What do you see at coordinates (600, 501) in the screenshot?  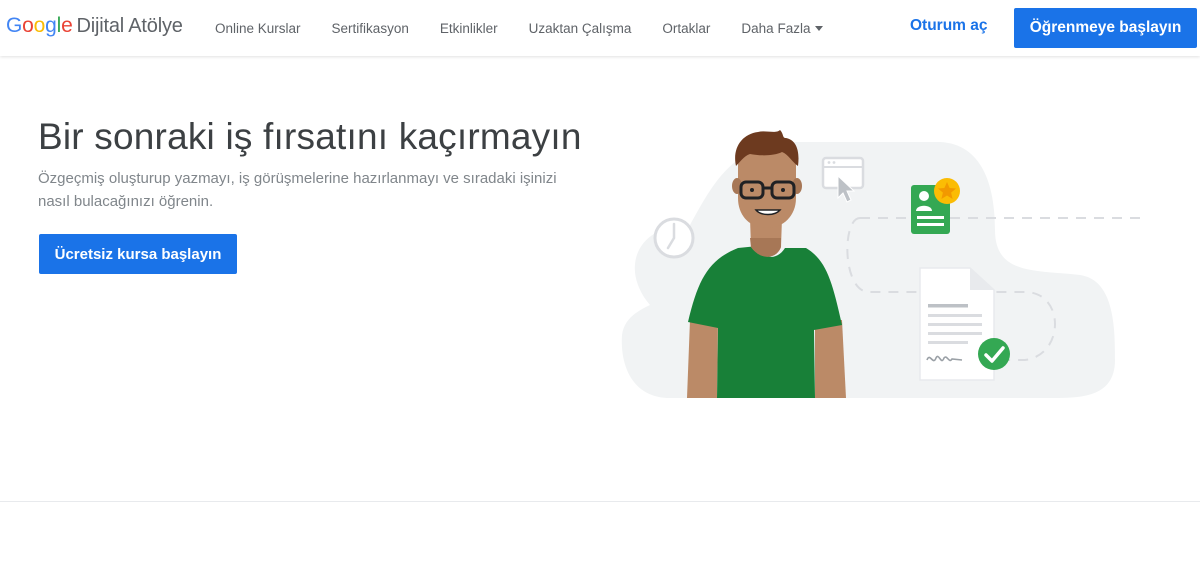 I see `section-divider` at bounding box center [600, 501].